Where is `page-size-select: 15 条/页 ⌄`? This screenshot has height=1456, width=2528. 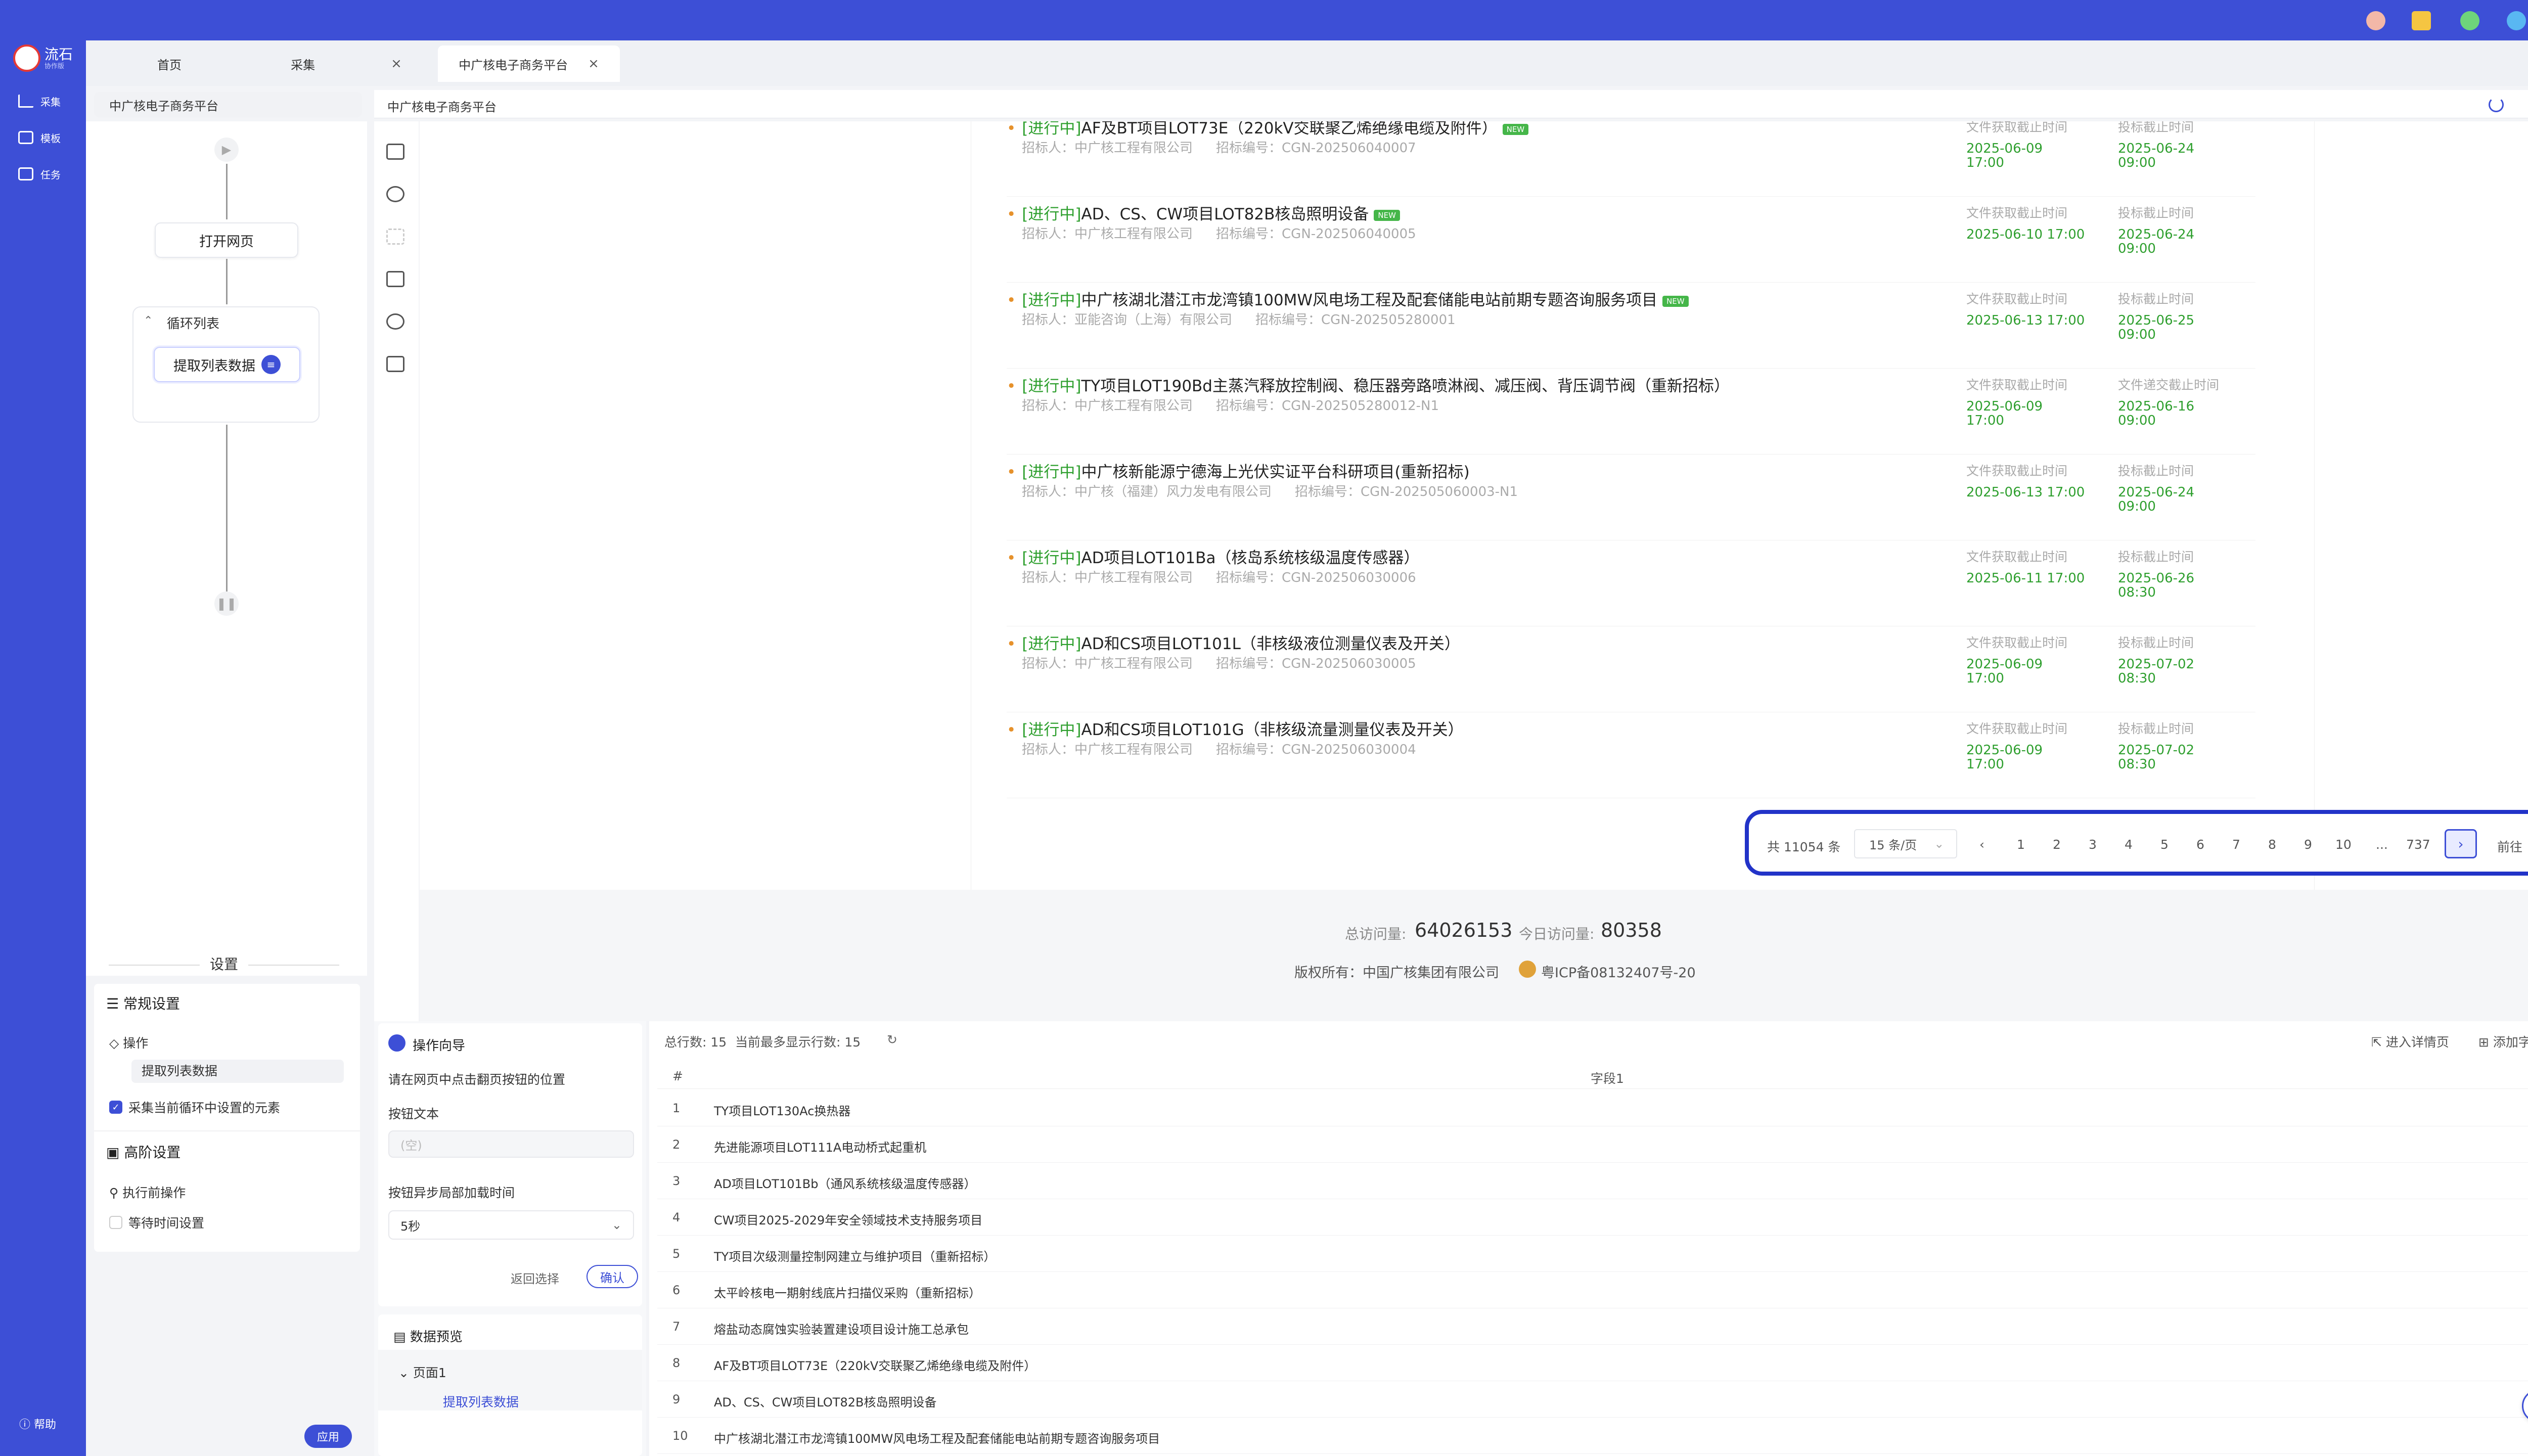
page-size-select: 15 条/页 ⌄ is located at coordinates (1906, 843).